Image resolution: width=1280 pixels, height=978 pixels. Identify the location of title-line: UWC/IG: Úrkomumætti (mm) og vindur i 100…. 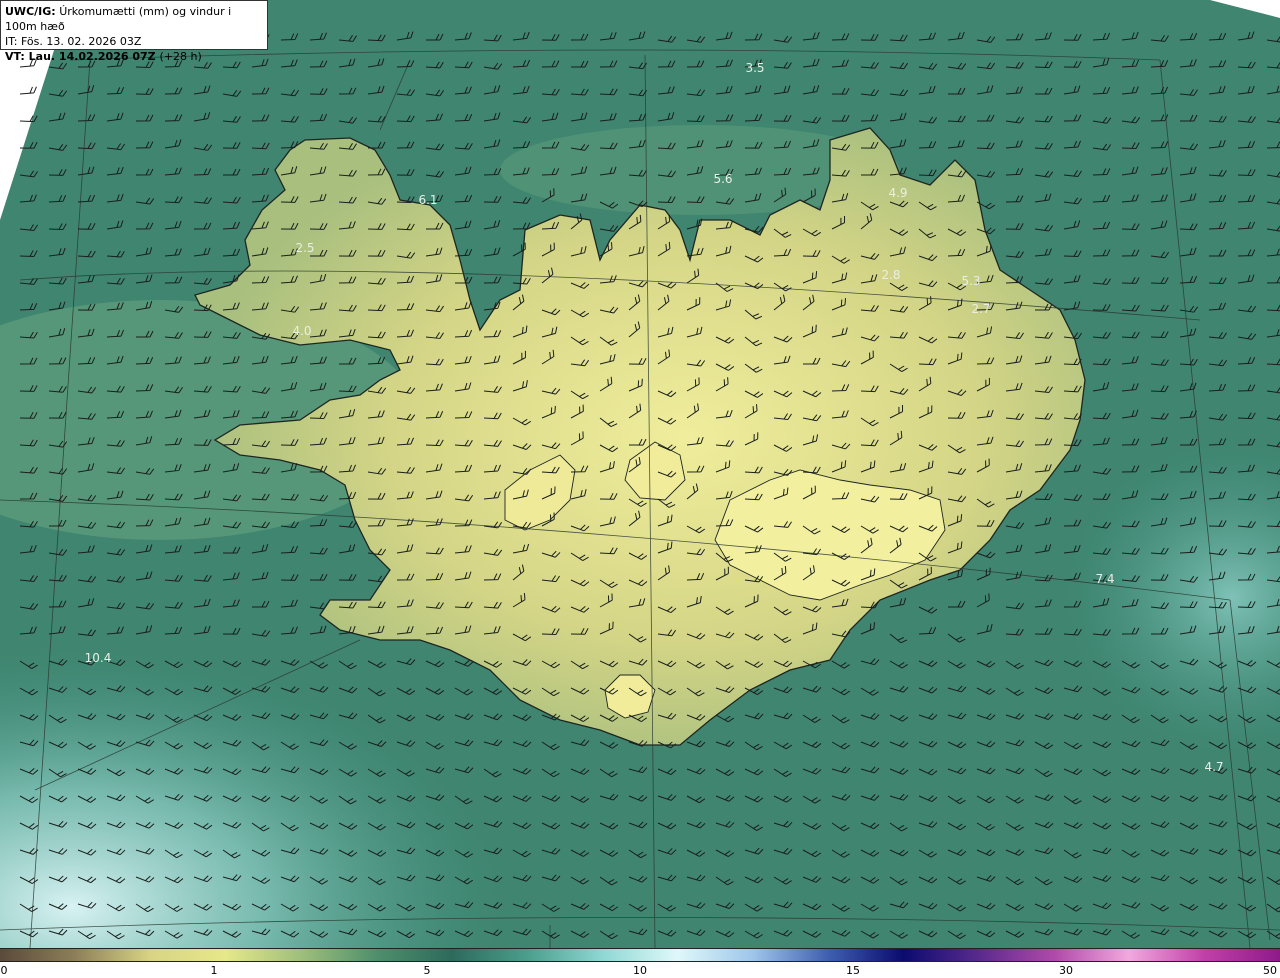
(134, 19).